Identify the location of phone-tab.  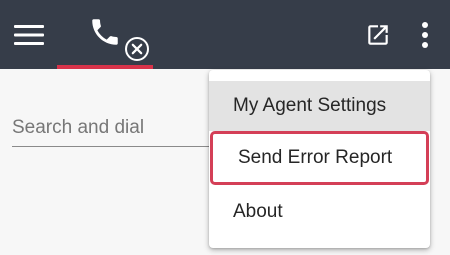
(105, 34).